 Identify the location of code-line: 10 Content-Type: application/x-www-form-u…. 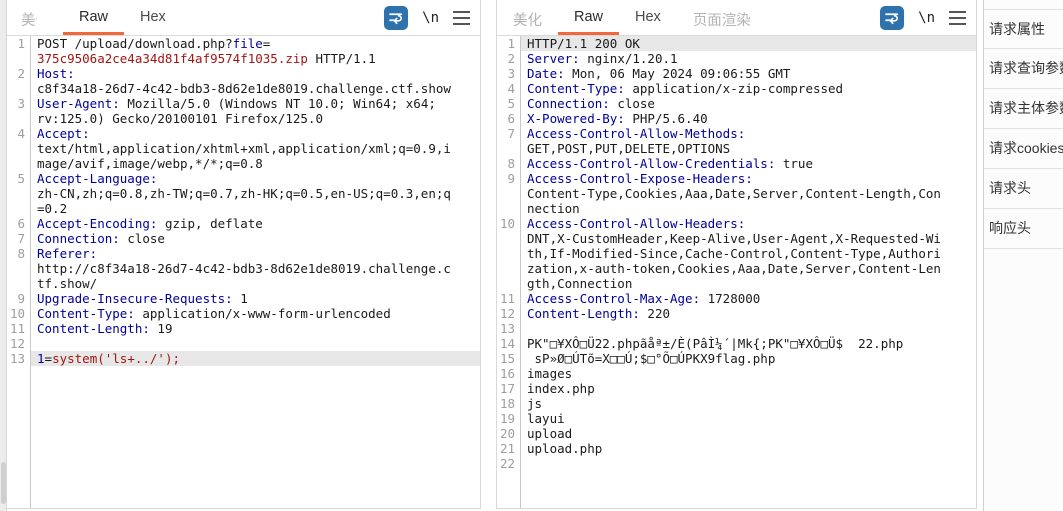
(243, 313).